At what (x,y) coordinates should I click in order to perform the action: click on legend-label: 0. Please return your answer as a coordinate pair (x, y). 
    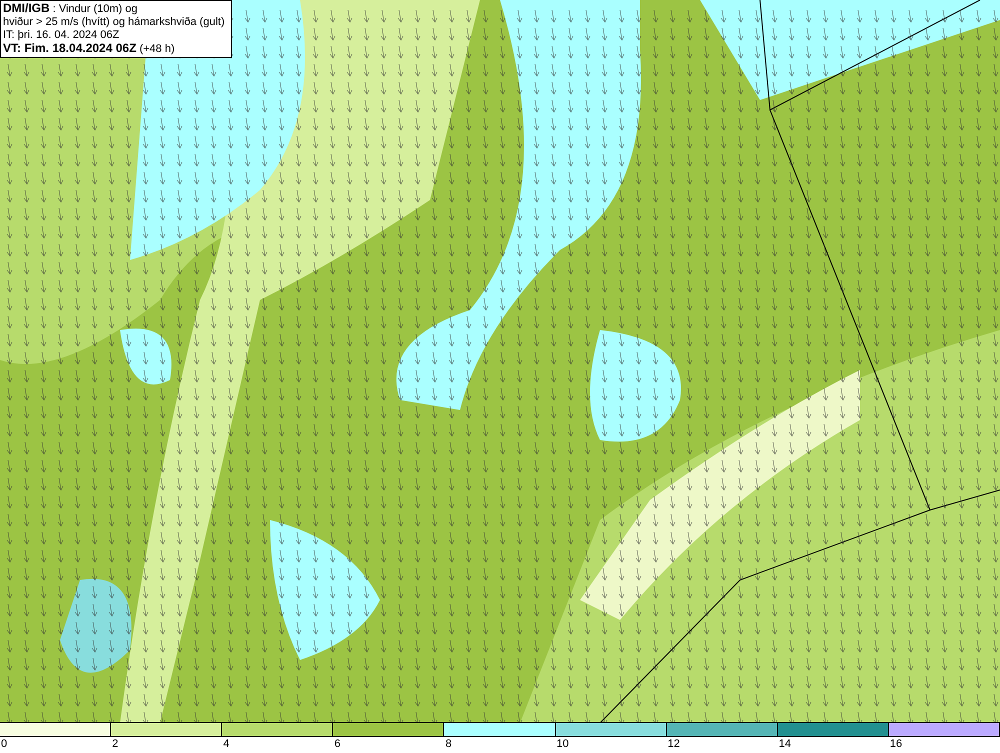
    Looking at the image, I should click on (4, 744).